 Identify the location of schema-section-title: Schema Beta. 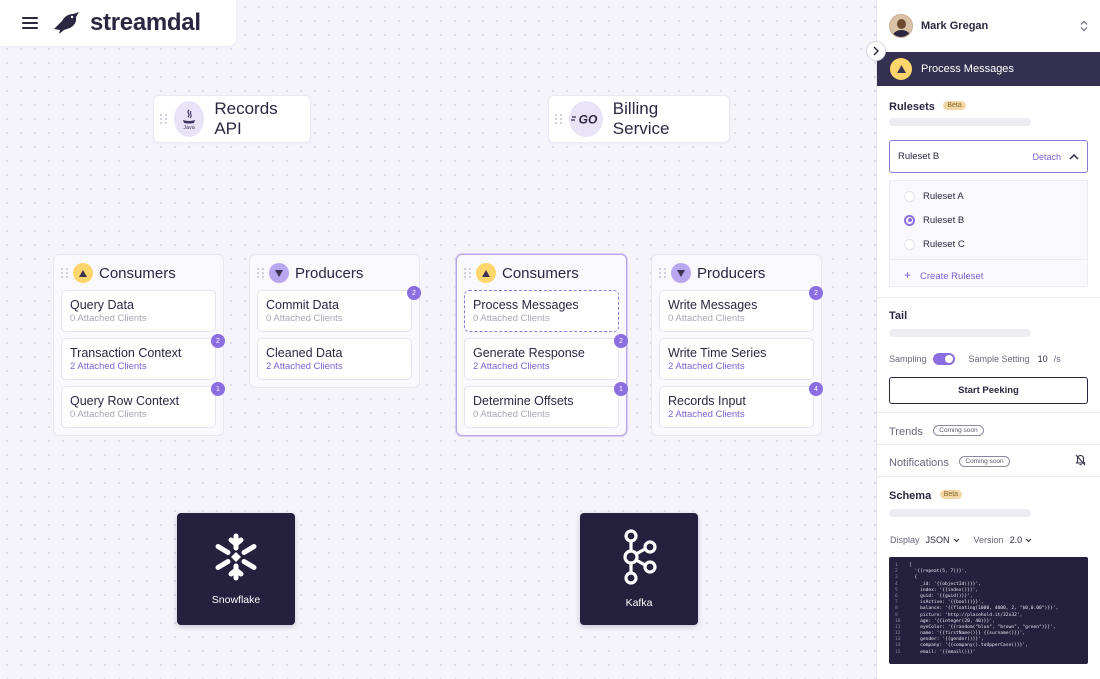
(926, 495).